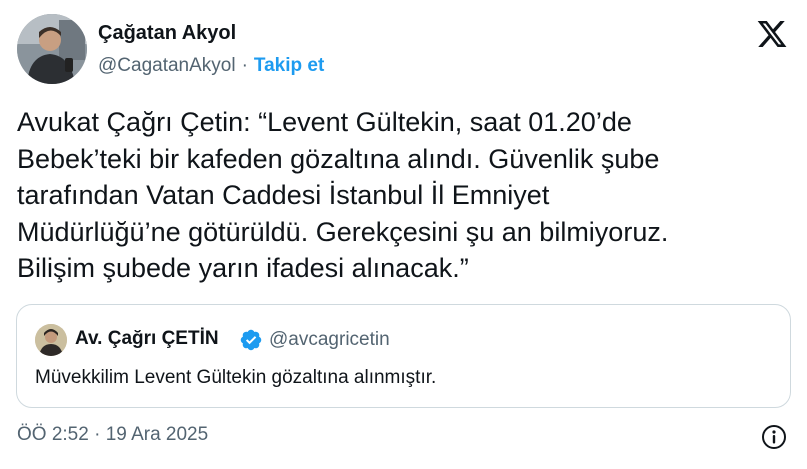  I want to click on verified-badge-icon, so click(251, 340).